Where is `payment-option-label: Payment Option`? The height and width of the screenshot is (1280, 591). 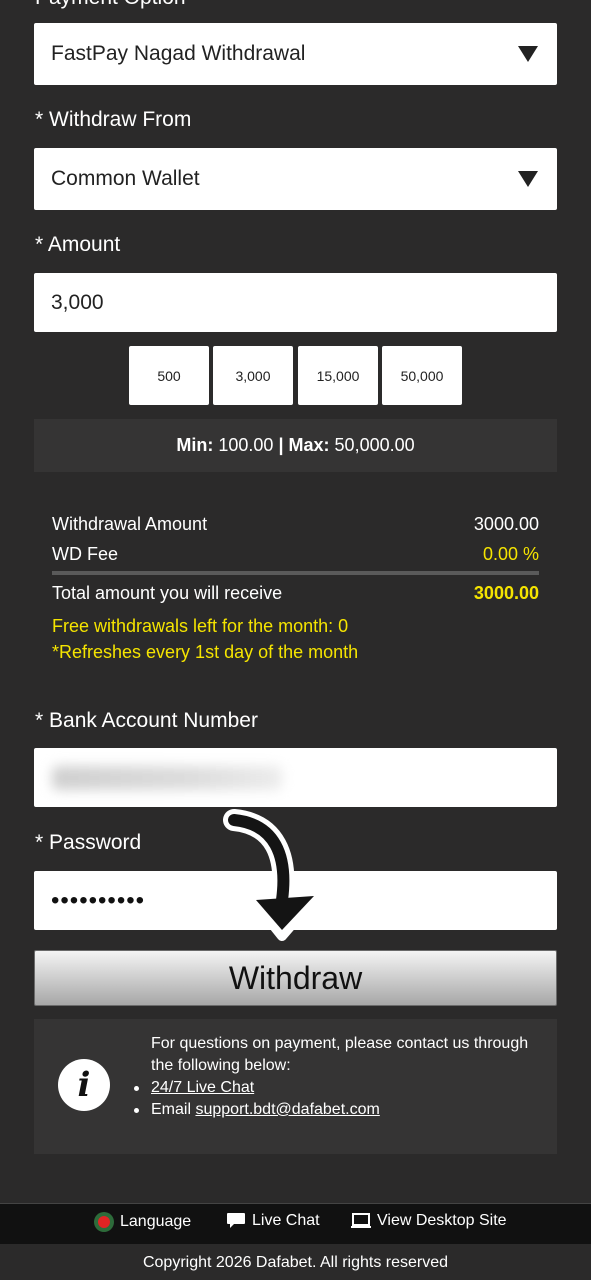
payment-option-label: Payment Option is located at coordinates (110, 5).